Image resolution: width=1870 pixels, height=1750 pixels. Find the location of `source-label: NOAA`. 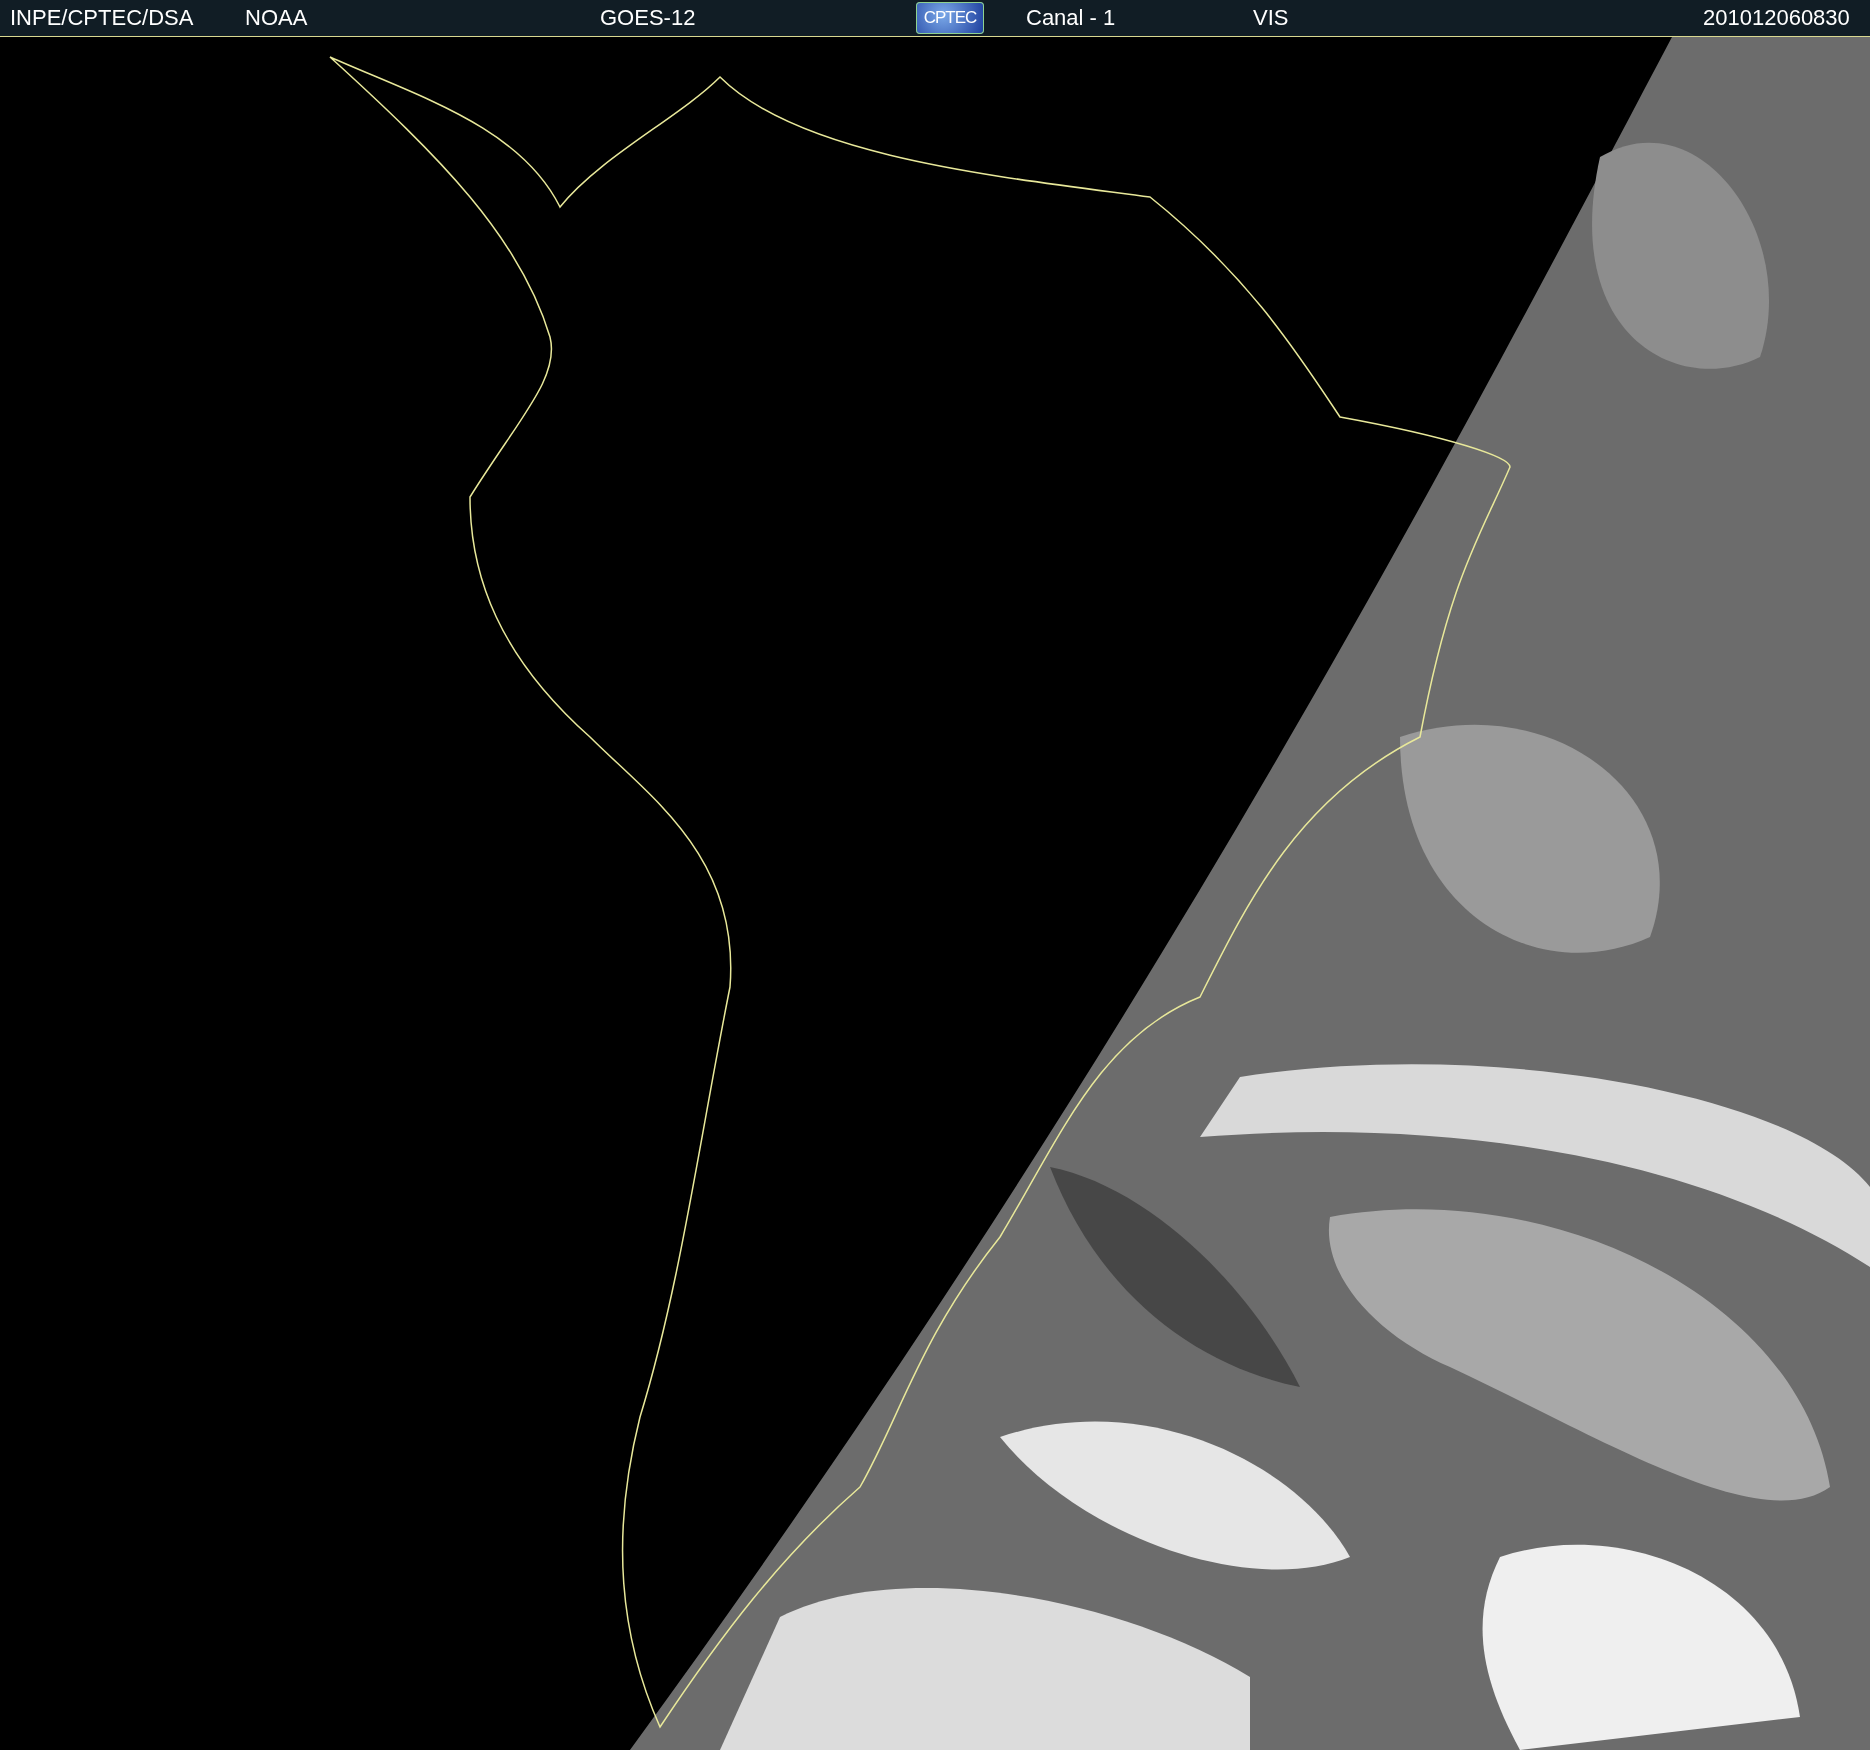

source-label: NOAA is located at coordinates (276, 18).